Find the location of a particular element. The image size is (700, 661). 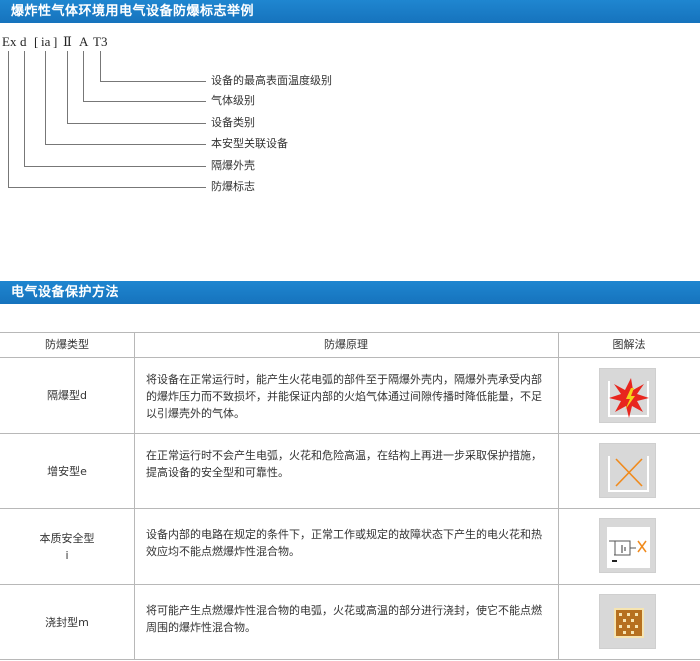

section-header-marking-example: 爆炸性气体环境用电气设备防爆标志举例 is located at coordinates (350, 11).